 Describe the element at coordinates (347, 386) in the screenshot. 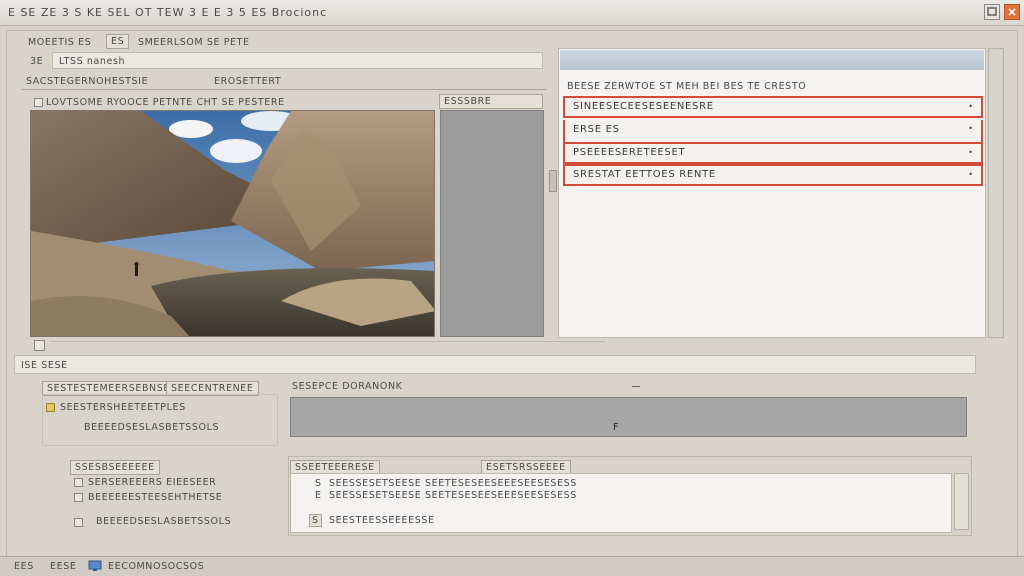

I see `section2-field-label: SESEPCE DORANONK` at that location.